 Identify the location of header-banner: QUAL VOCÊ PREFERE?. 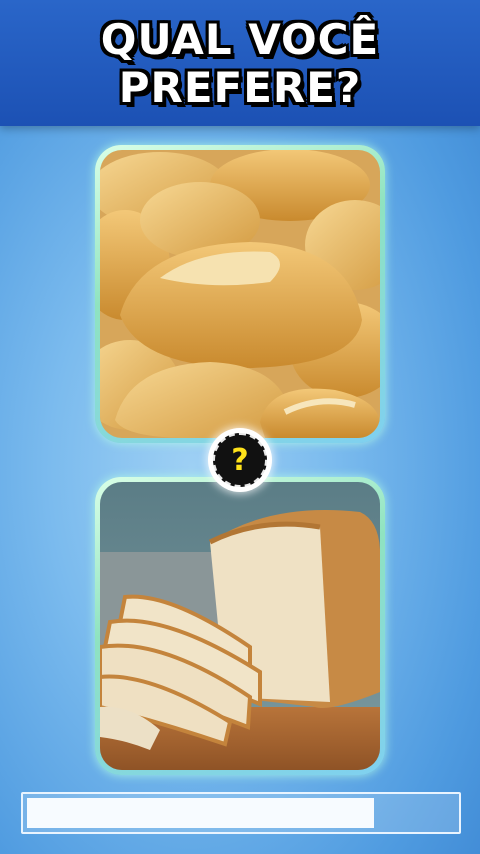
(240, 63).